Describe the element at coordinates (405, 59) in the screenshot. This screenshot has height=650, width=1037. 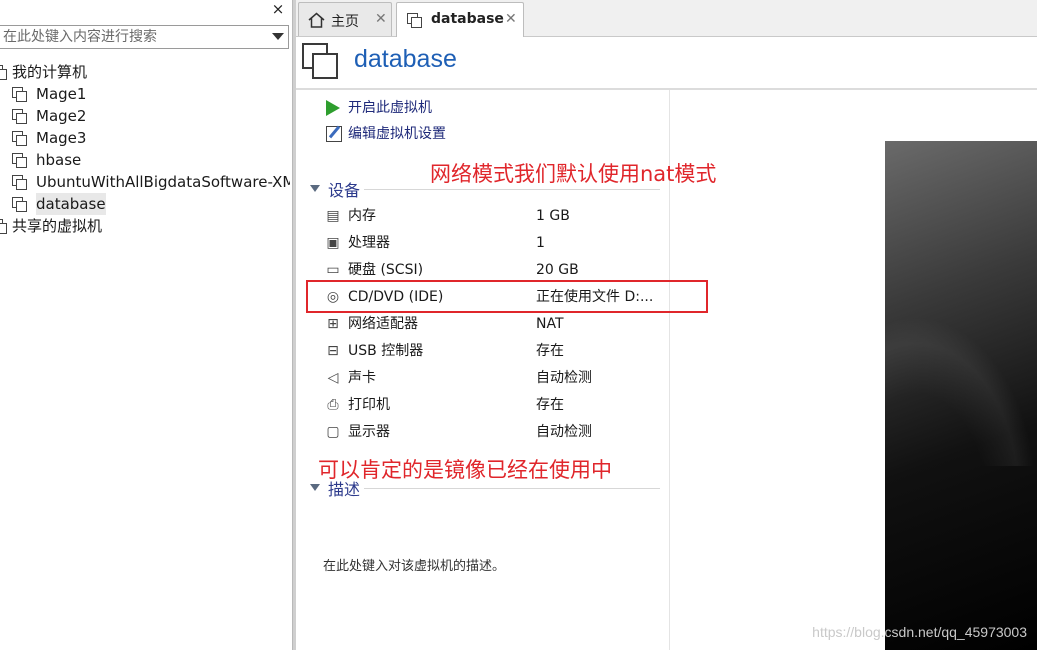
I see `vm-title: database` at that location.